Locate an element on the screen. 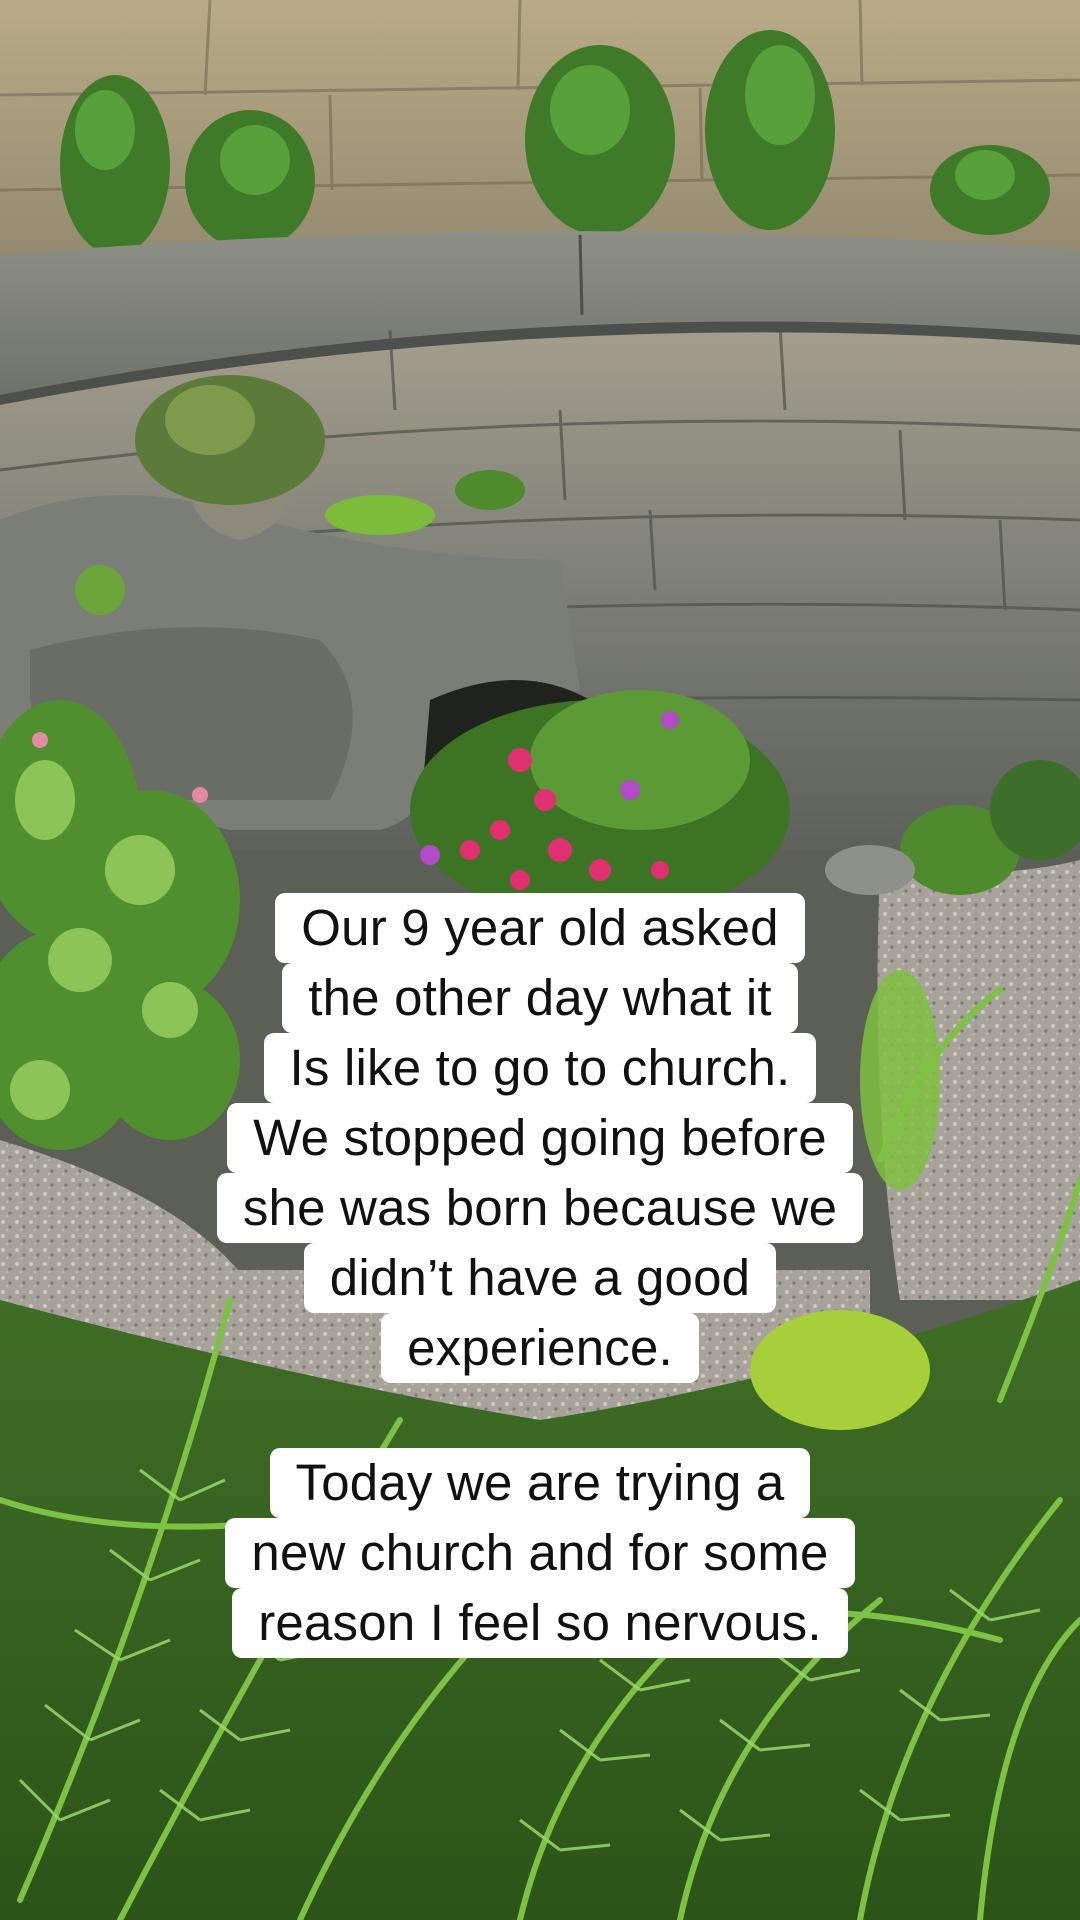  caption-line: Our 9 year old asked is located at coordinates (540, 928).